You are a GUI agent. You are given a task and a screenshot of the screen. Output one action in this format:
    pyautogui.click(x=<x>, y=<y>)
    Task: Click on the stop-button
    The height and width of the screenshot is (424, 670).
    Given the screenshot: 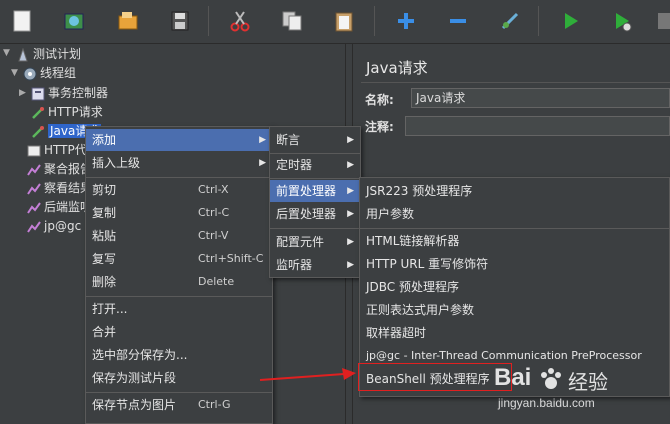 What is the action you would take?
    pyautogui.click(x=659, y=21)
    